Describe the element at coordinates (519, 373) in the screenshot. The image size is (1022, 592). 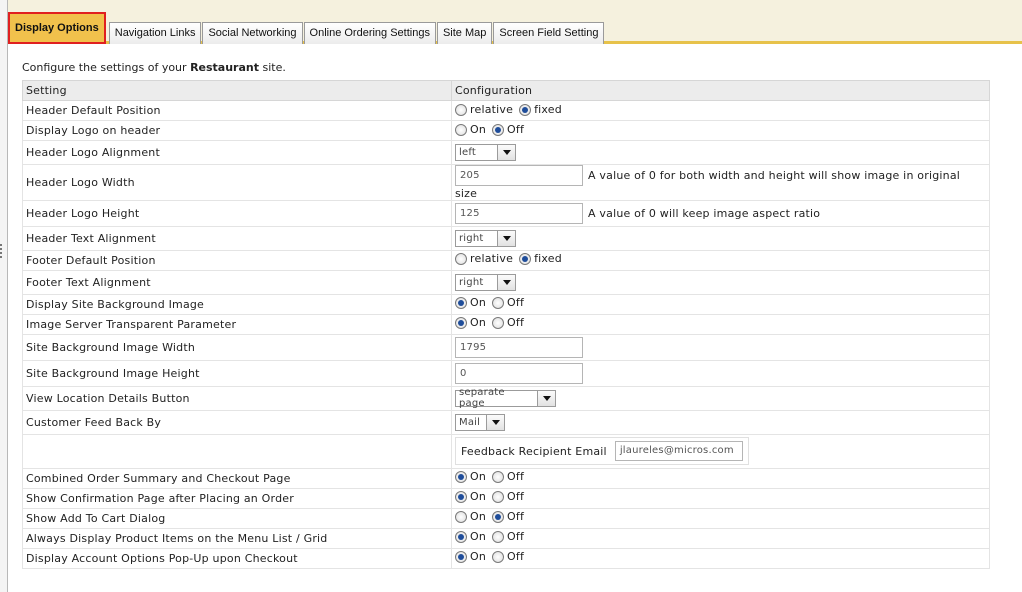
I see `background-height-input: 0` at that location.